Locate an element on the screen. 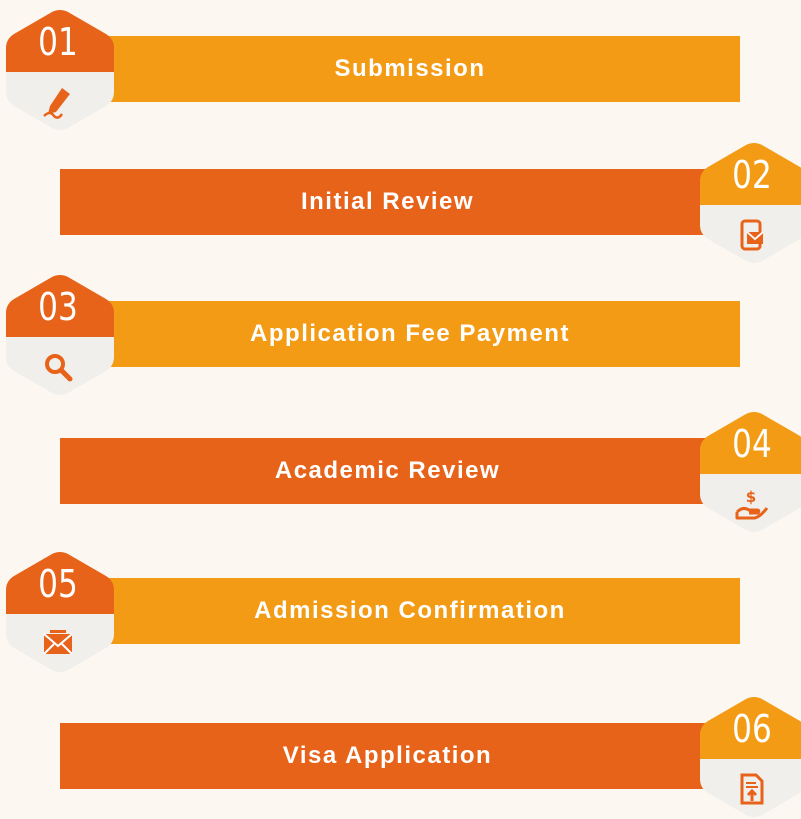 The image size is (801, 819). step-4-label: Academic Review is located at coordinates (387, 470).